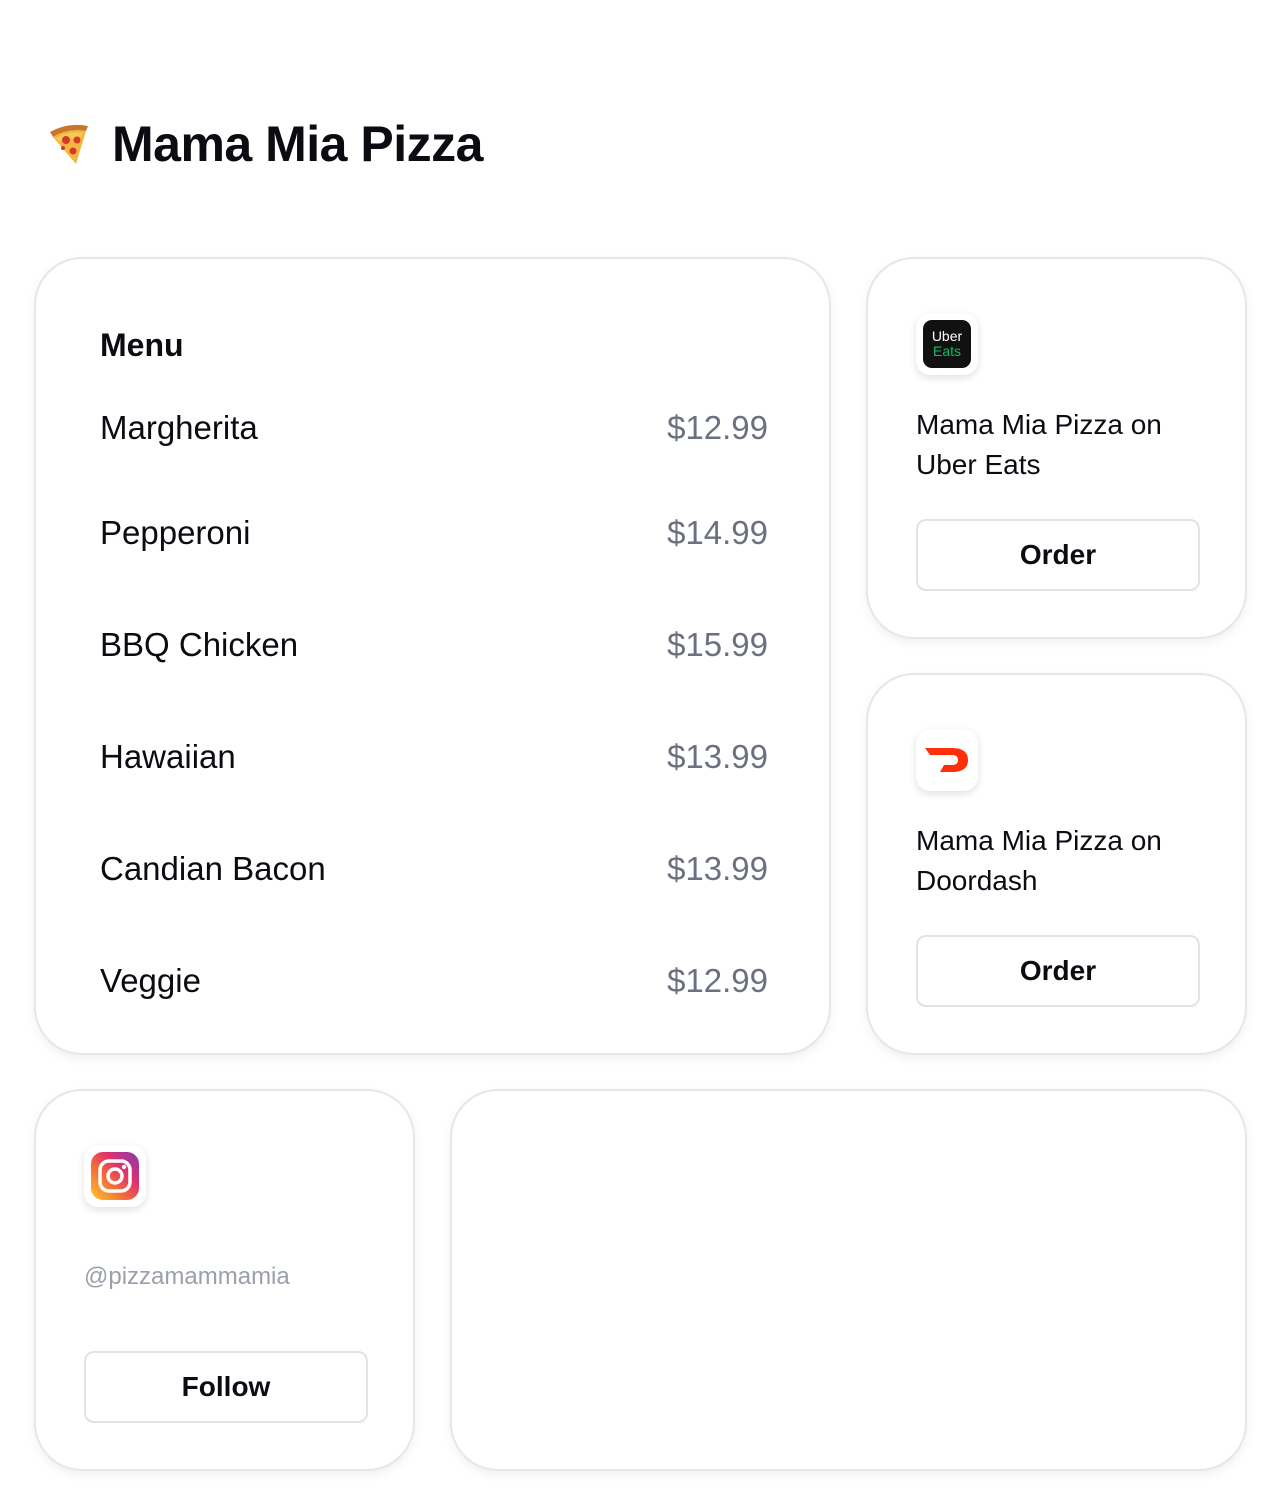  I want to click on menu-item-price: $15.99, so click(717, 644).